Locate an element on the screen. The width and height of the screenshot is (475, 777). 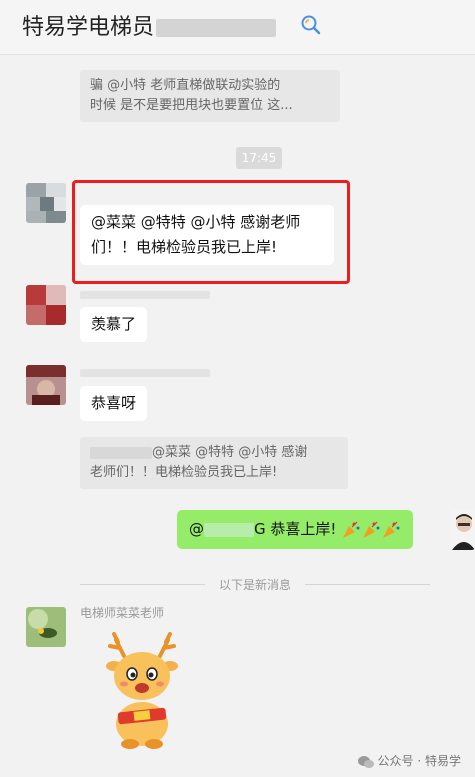
divider-label: 以下是新消息 is located at coordinates (254, 585).